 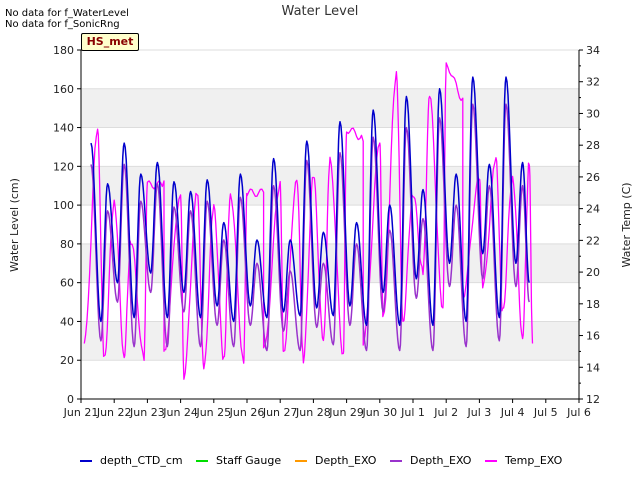 I want to click on no-data-note-sonicrng: No data for f_SonicRng, so click(x=62, y=24).